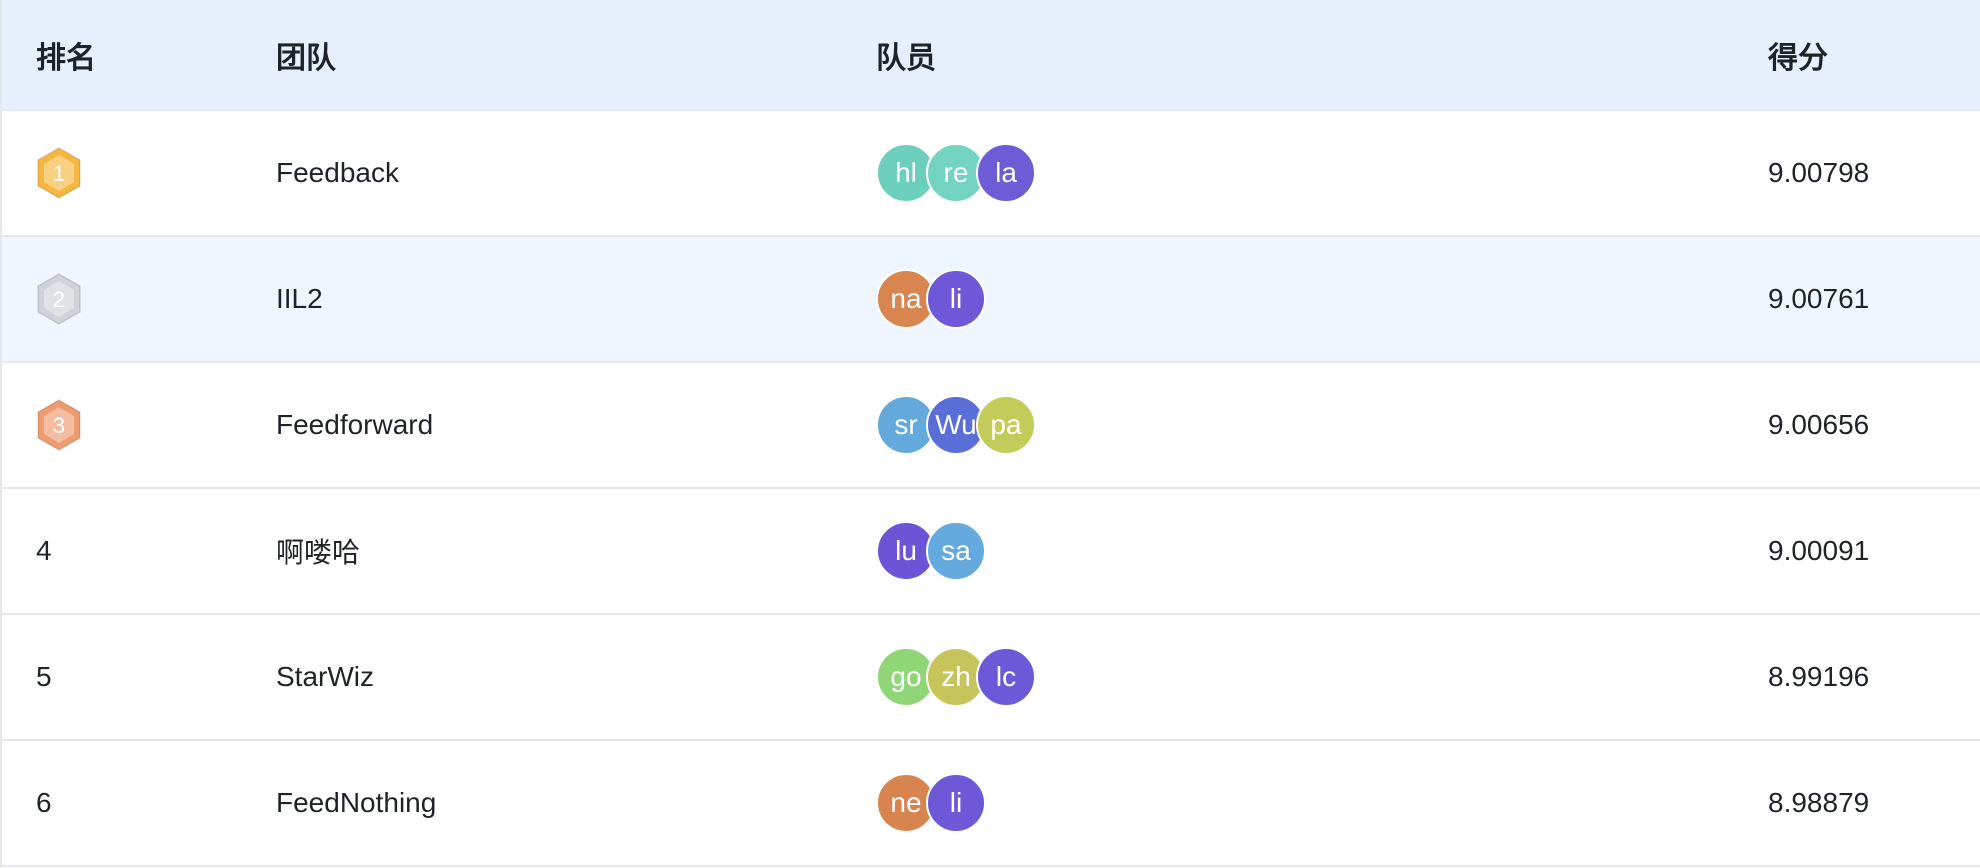 This screenshot has width=1980, height=868. I want to click on table-row: 2 IIL2 na li 9.00761, so click(991, 300).